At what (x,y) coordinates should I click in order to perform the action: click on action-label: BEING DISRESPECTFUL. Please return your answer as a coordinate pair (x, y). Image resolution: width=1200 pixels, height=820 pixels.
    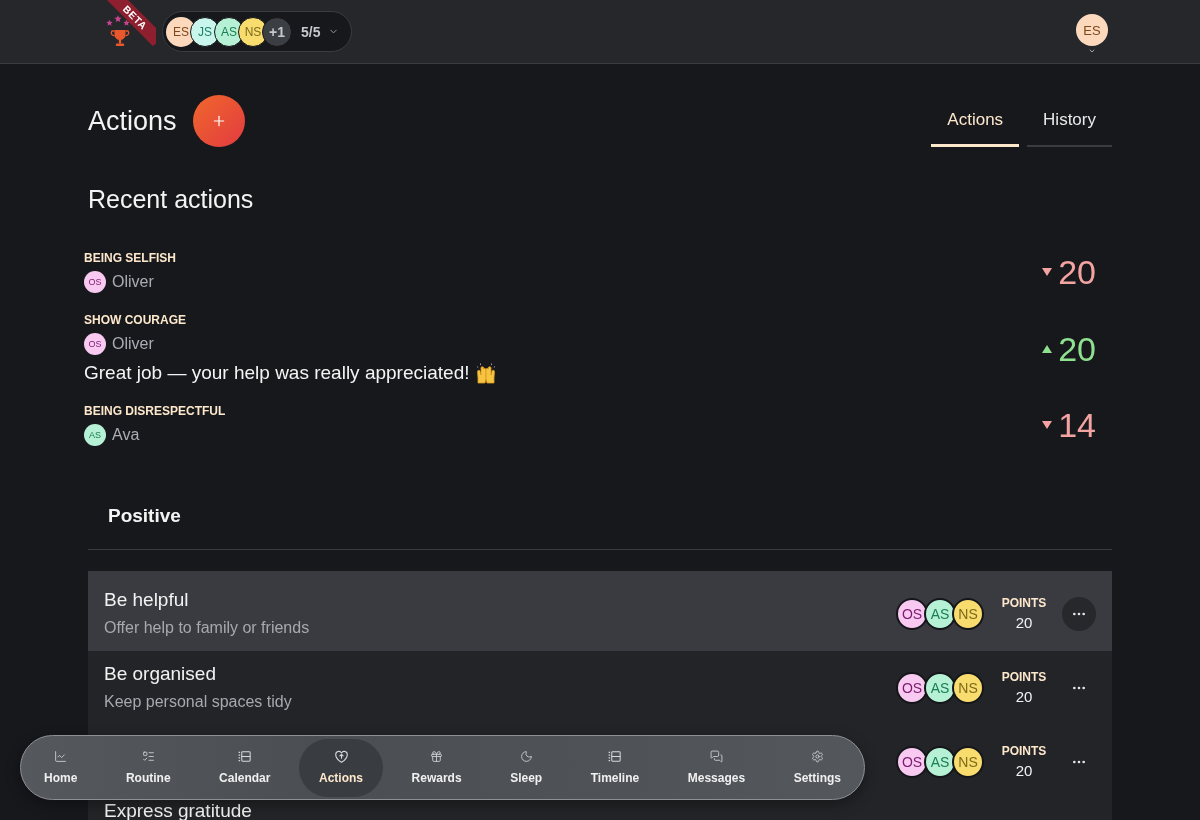
    Looking at the image, I should click on (155, 411).